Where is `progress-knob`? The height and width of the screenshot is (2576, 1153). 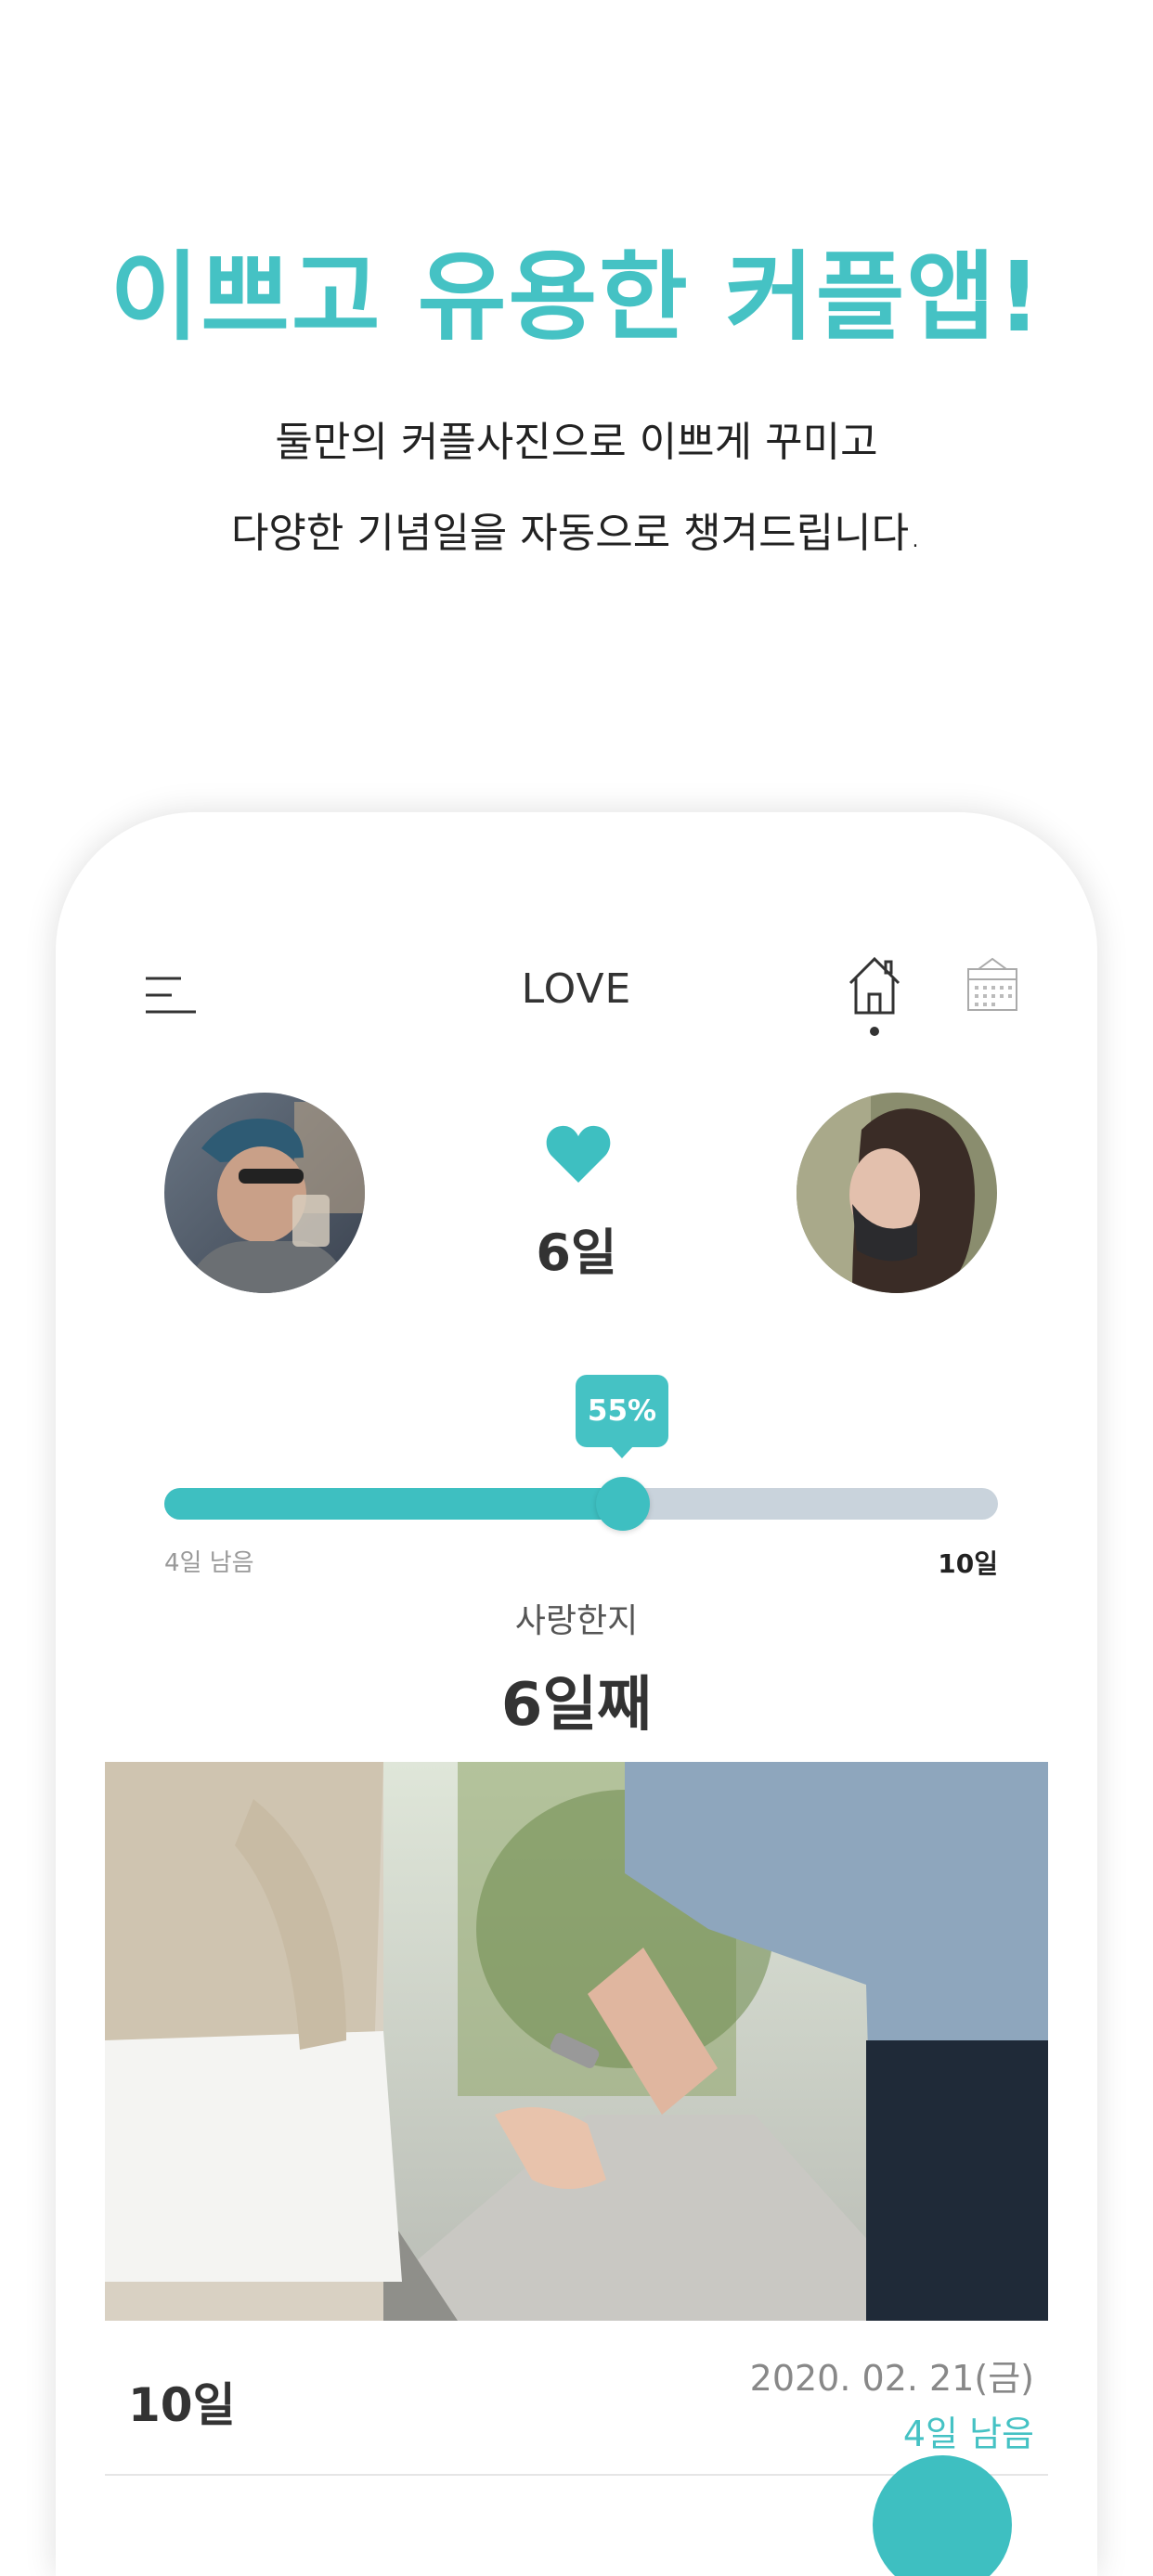
progress-knob is located at coordinates (623, 1504).